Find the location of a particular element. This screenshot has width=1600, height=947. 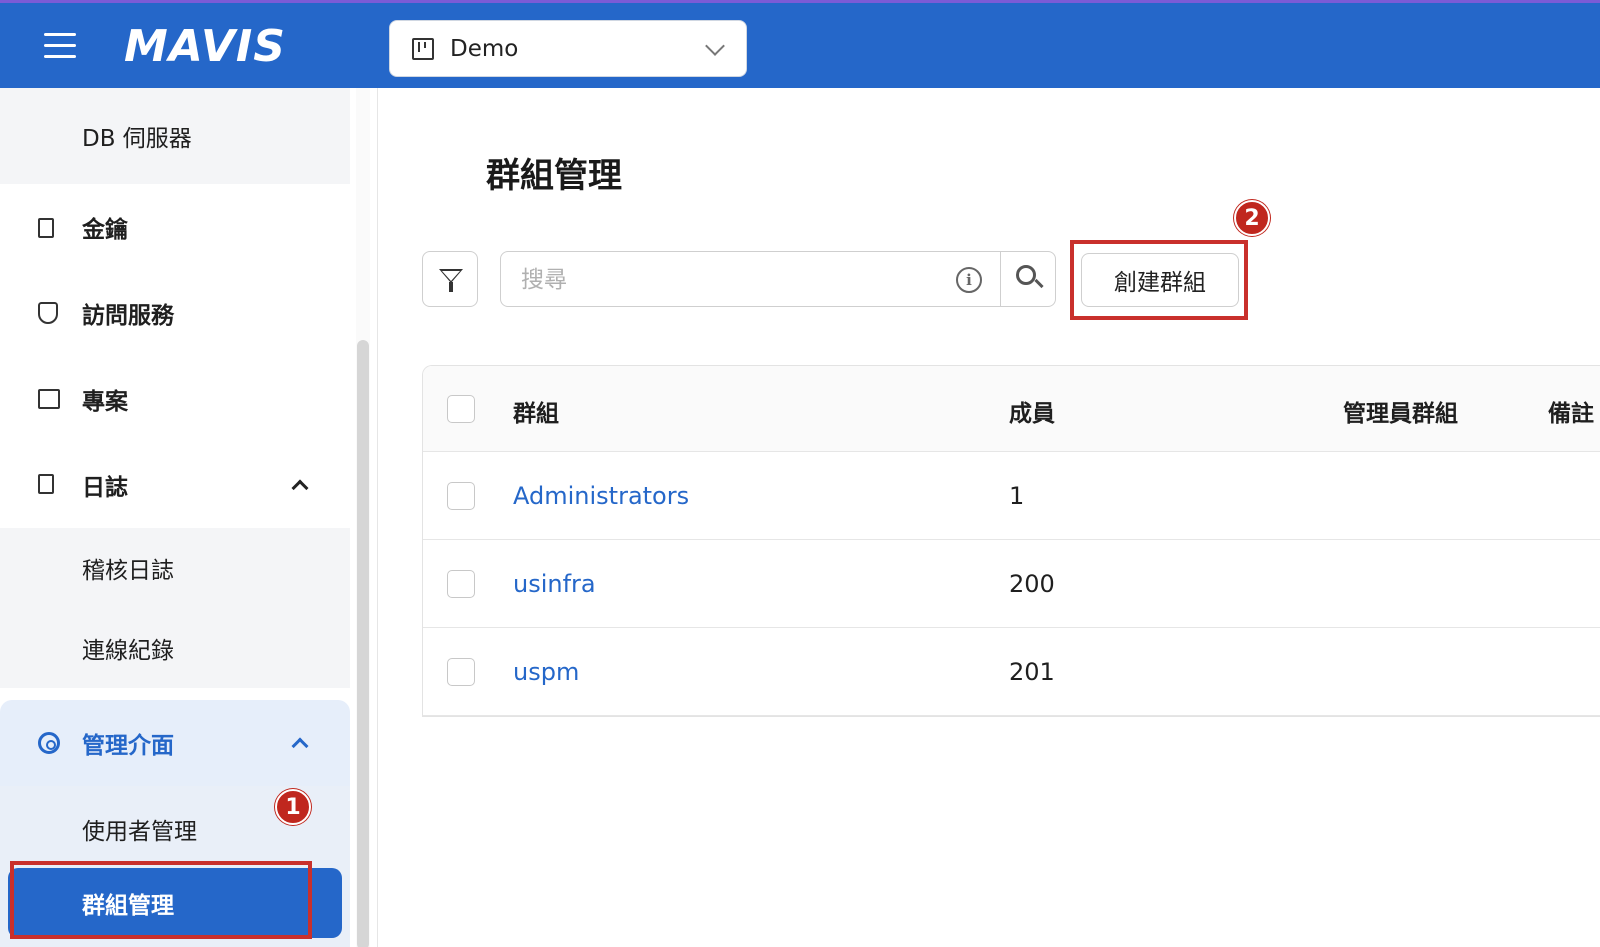

sidebar-item-label: DB 伺服器 is located at coordinates (137, 139).